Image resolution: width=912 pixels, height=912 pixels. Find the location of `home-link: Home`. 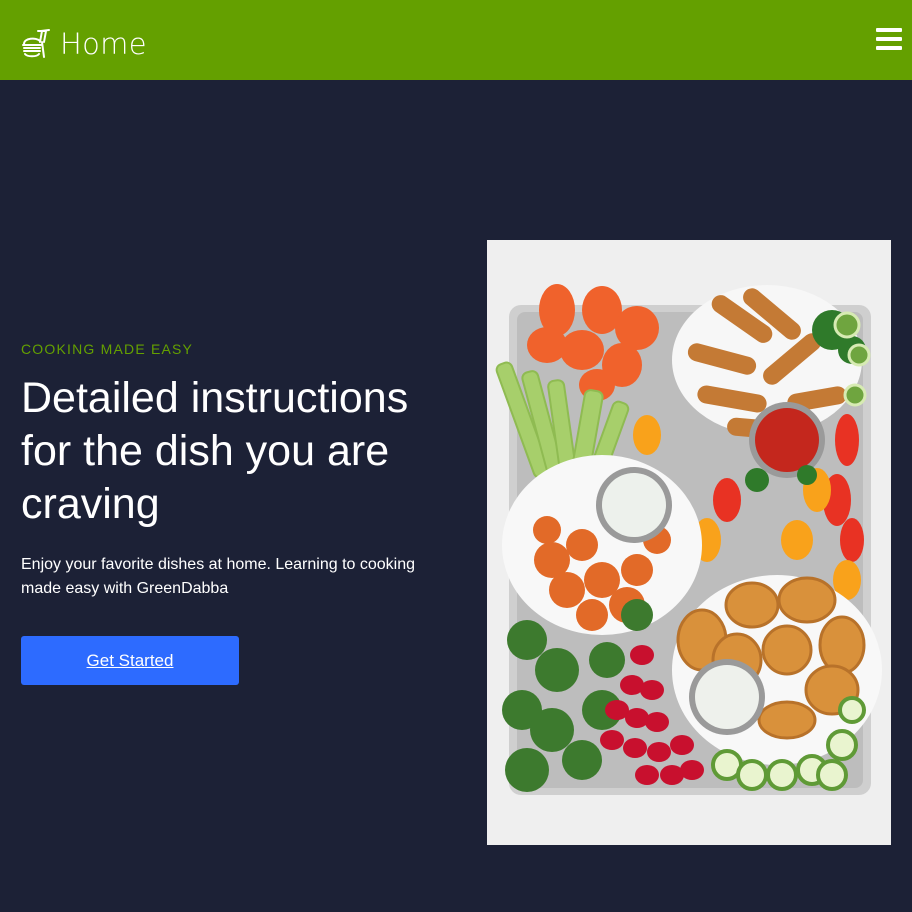

home-link: Home is located at coordinates (83, 44).